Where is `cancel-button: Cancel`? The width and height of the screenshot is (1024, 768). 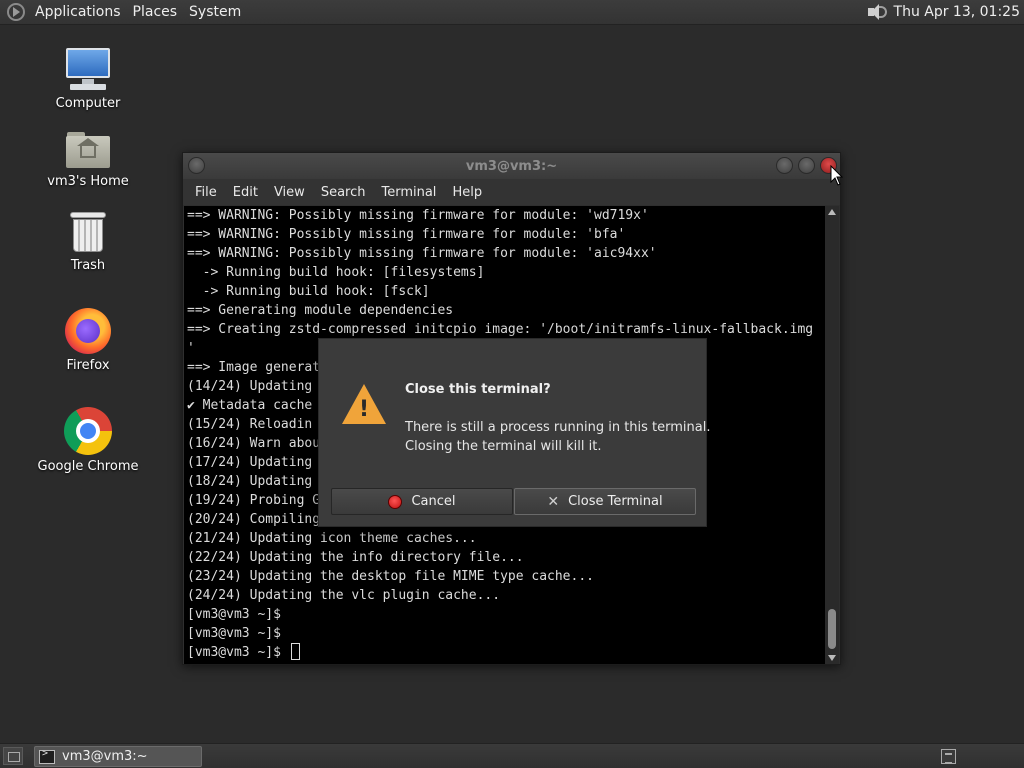
cancel-button: Cancel is located at coordinates (422, 501).